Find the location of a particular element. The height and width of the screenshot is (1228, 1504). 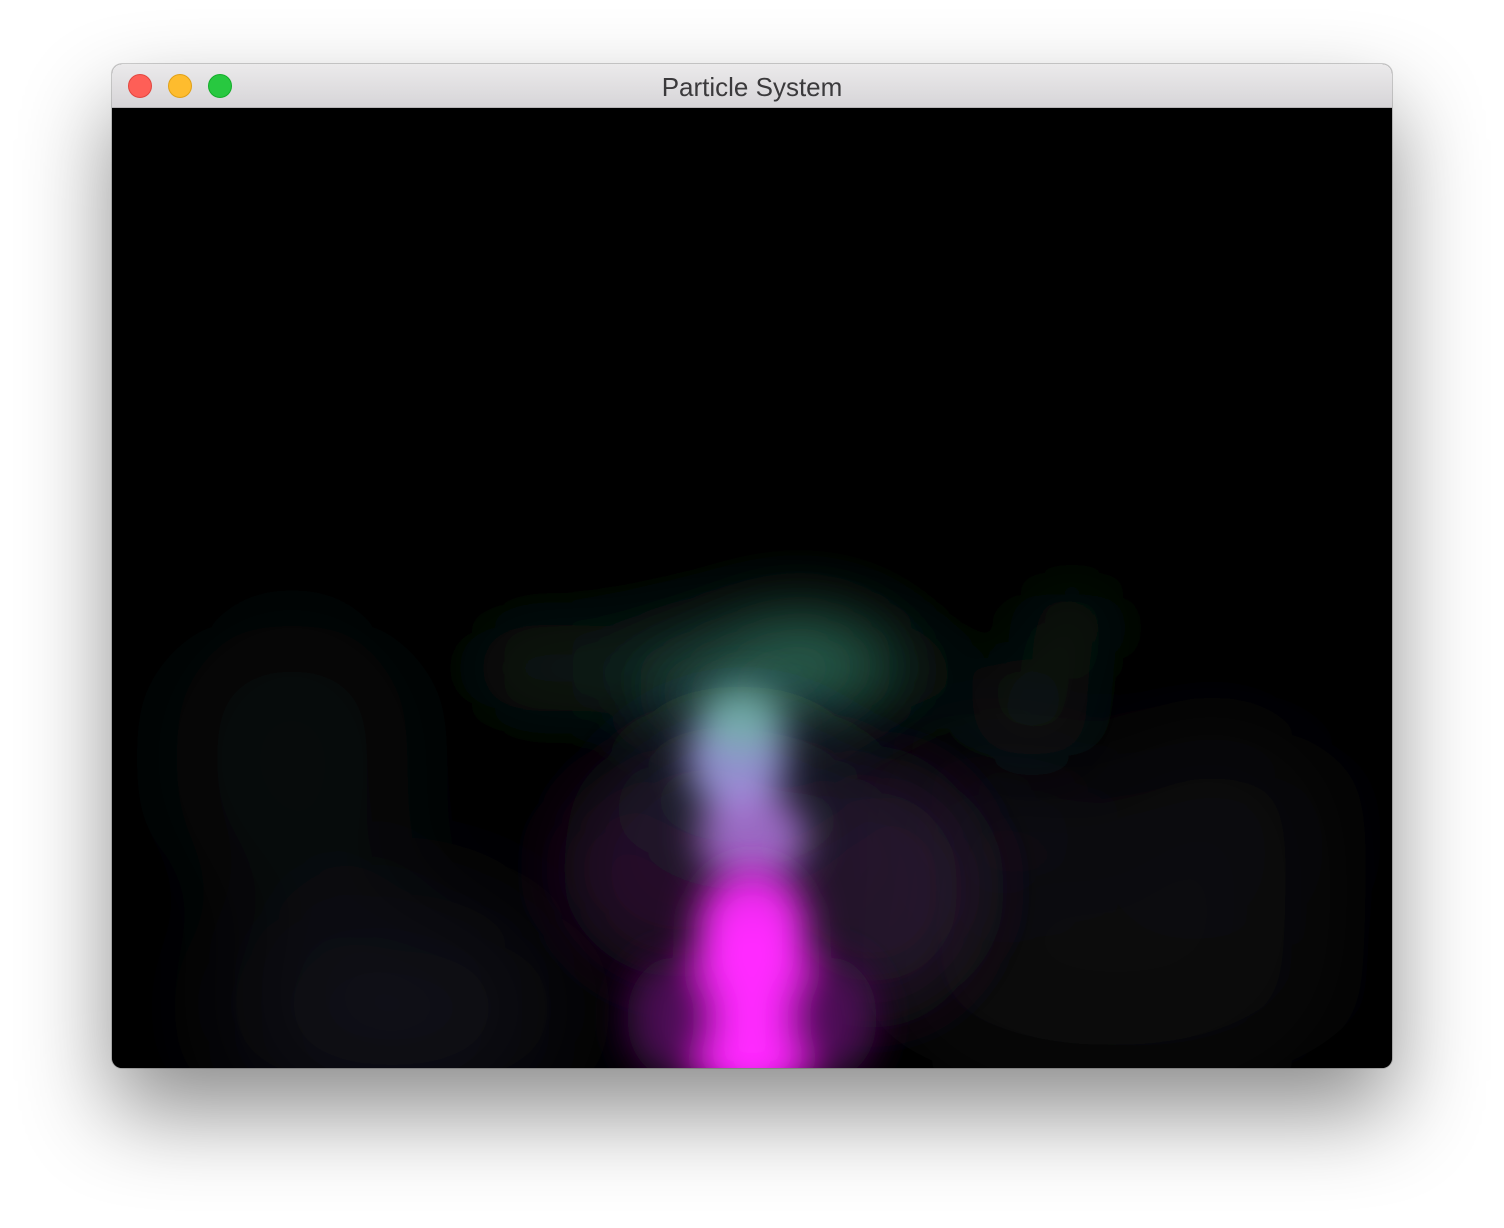

window-title: Particle System is located at coordinates (752, 87).